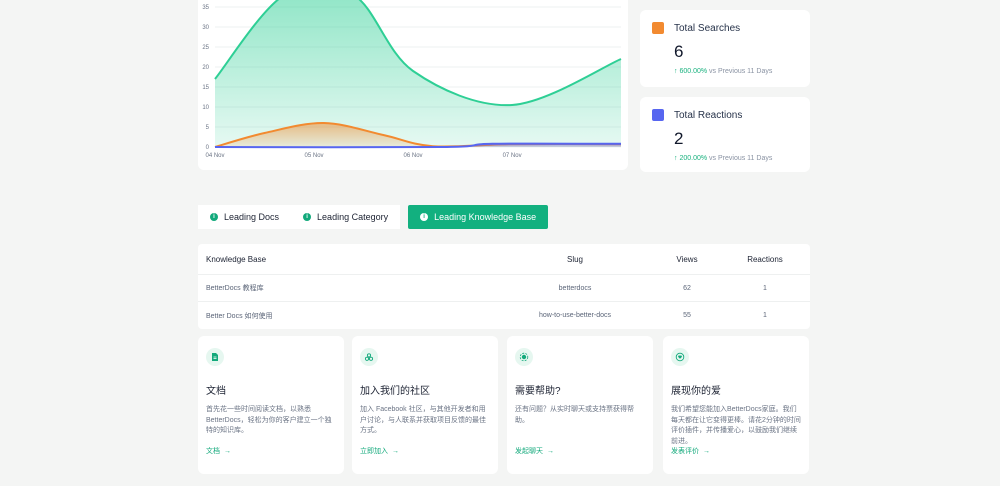 Image resolution: width=1000 pixels, height=486 pixels. What do you see at coordinates (214, 156) in the screenshot?
I see `x-tick-label: 04 Nov` at bounding box center [214, 156].